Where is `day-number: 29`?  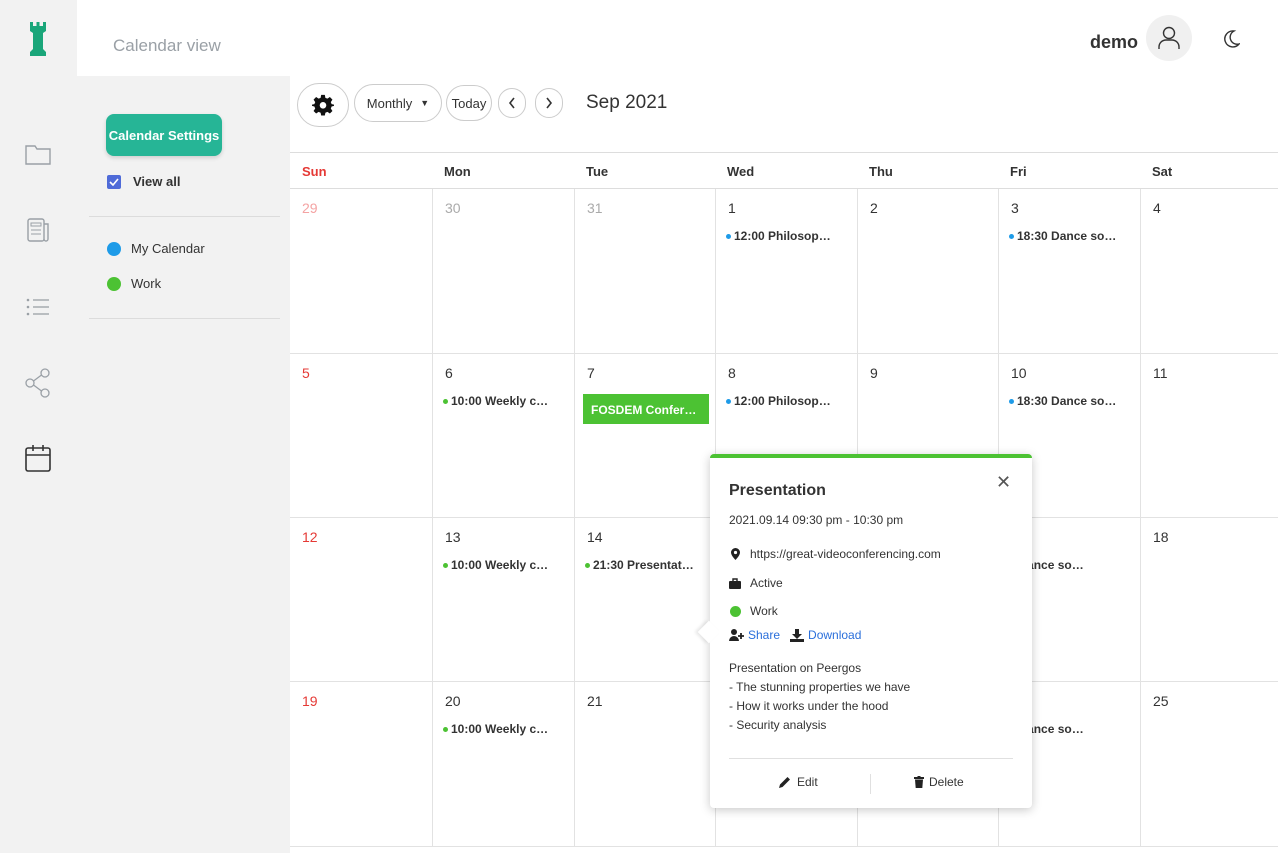
day-number: 29 is located at coordinates (310, 208).